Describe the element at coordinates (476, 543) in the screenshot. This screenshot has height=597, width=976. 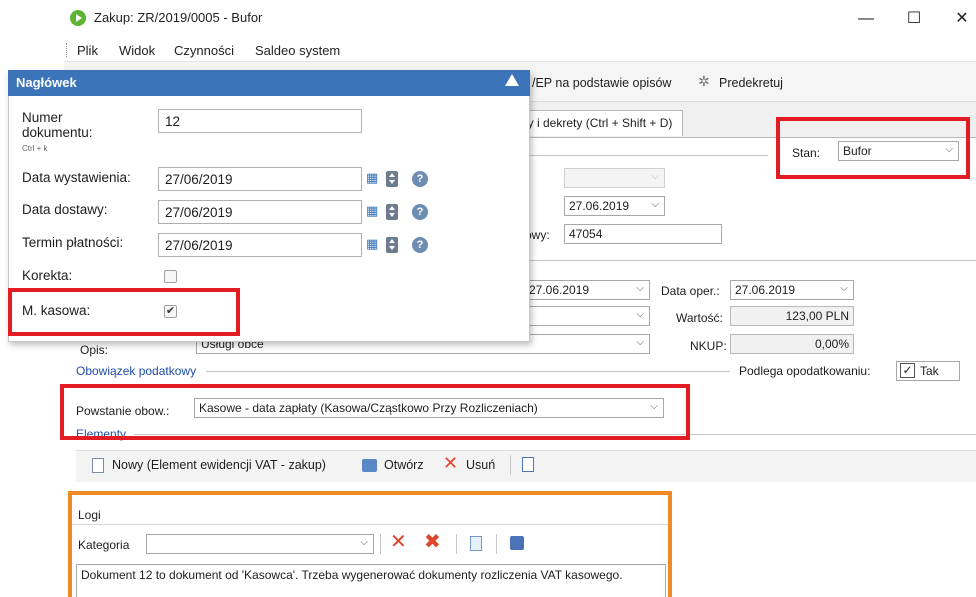
I see `copy-icon` at that location.